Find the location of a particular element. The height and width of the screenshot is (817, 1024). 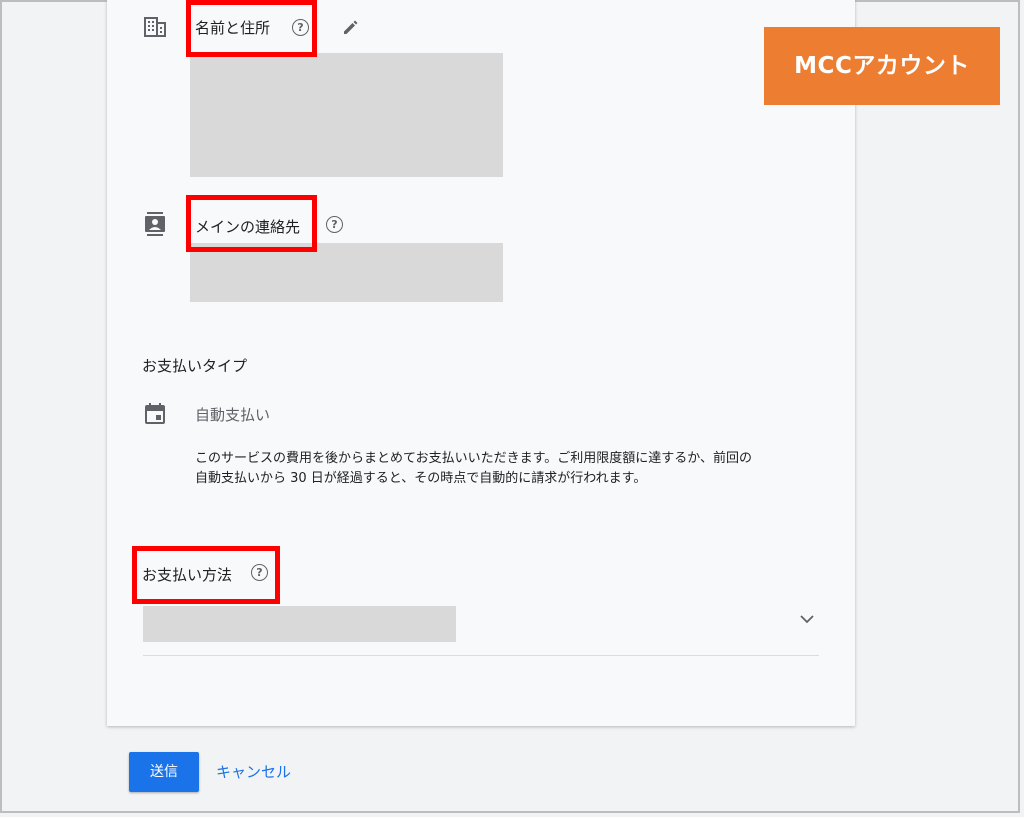

main-contact-help-icon: ? is located at coordinates (334, 224).